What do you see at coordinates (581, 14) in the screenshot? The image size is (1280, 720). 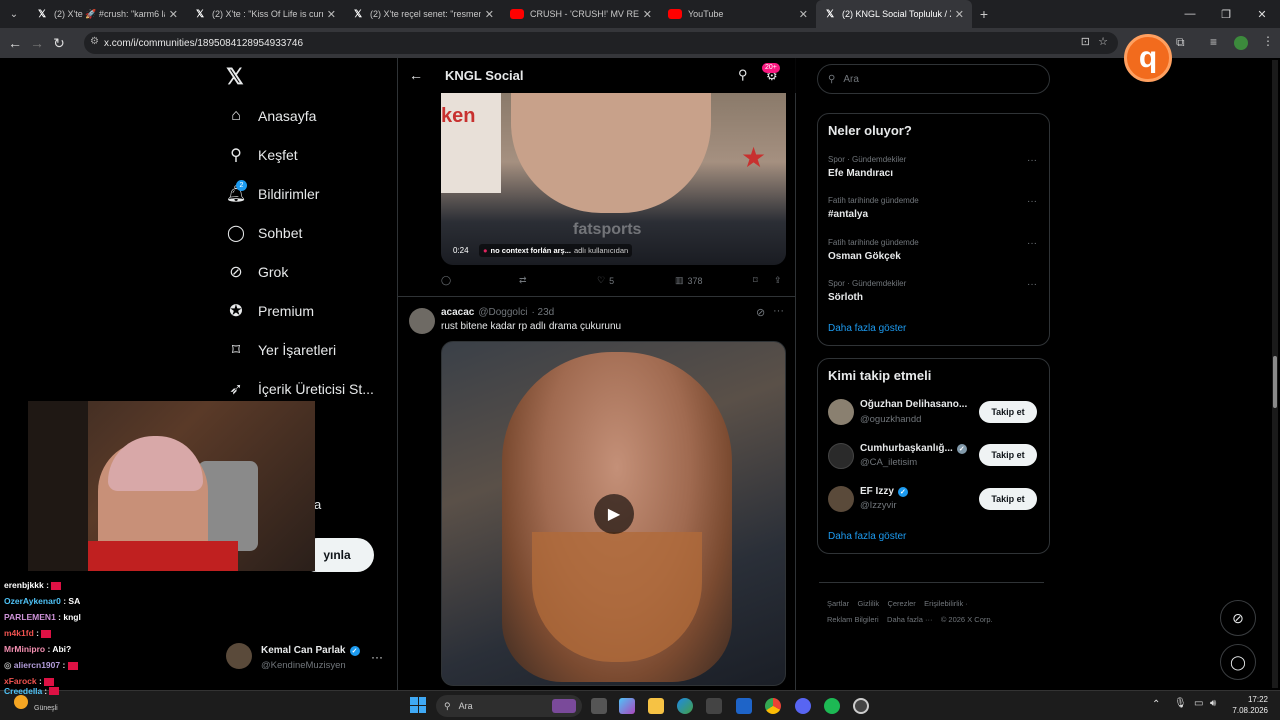 I see `browser-tab-4: CRUSH - 'CRUSH!' MV REACTIO ✕` at bounding box center [581, 14].